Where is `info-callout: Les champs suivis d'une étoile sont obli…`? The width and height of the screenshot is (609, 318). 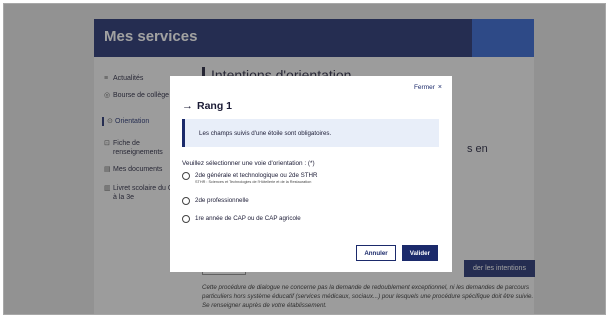 info-callout: Les champs suivis d'une étoile sont obli… is located at coordinates (310, 133).